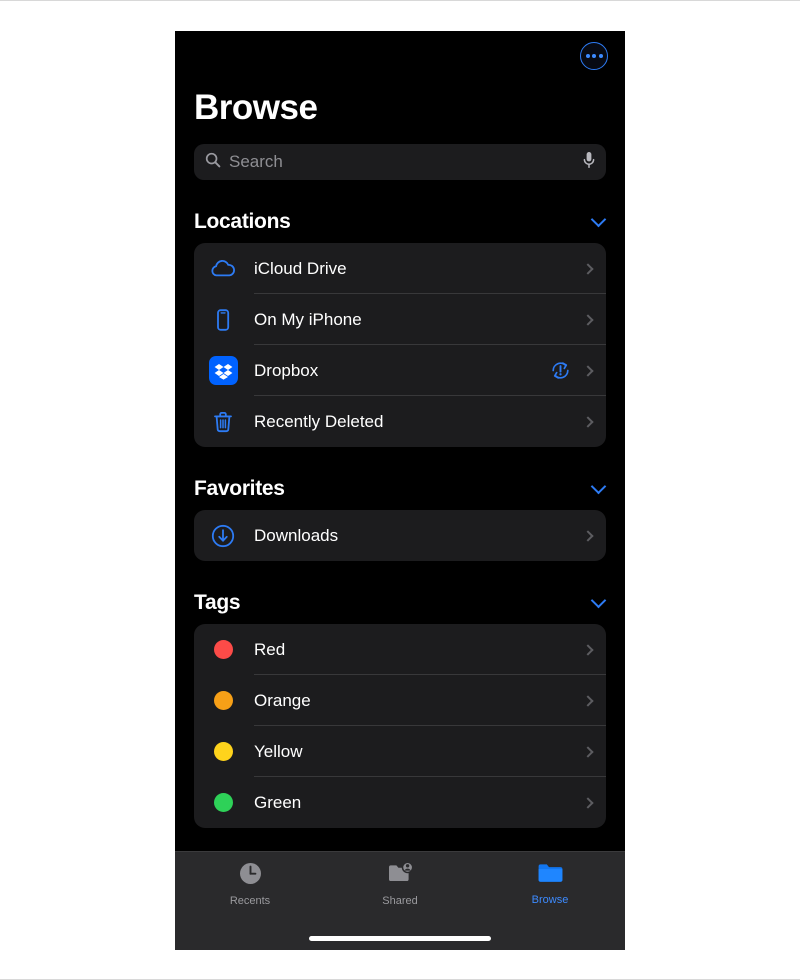 The image size is (800, 980). I want to click on dropbox-icon, so click(223, 370).